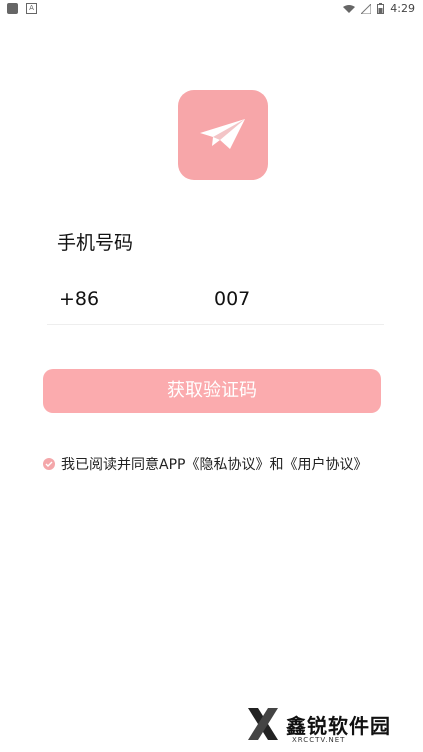 The height and width of the screenshot is (752, 423). Describe the element at coordinates (402, 8) in the screenshot. I see `status-time: 4:29` at that location.